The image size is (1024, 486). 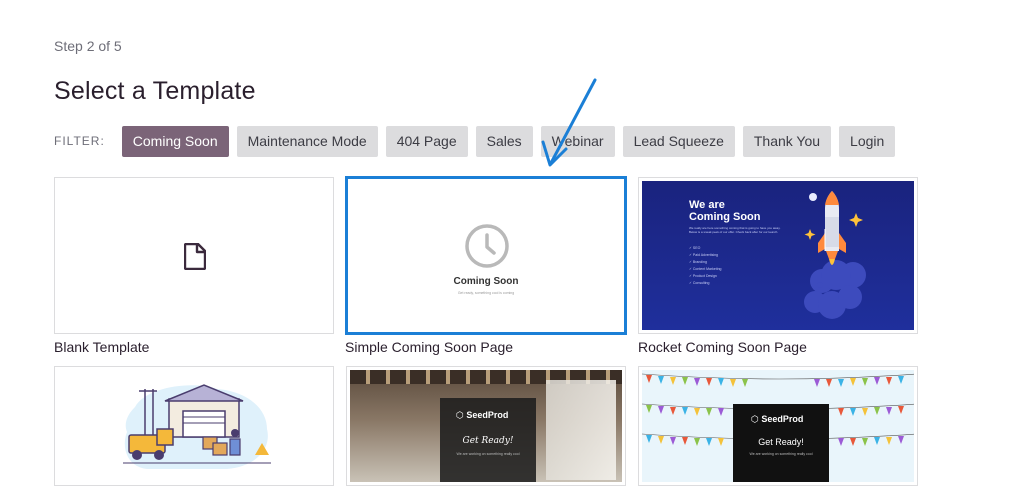 I want to click on list-item: ✓ Branding, so click(x=698, y=262).